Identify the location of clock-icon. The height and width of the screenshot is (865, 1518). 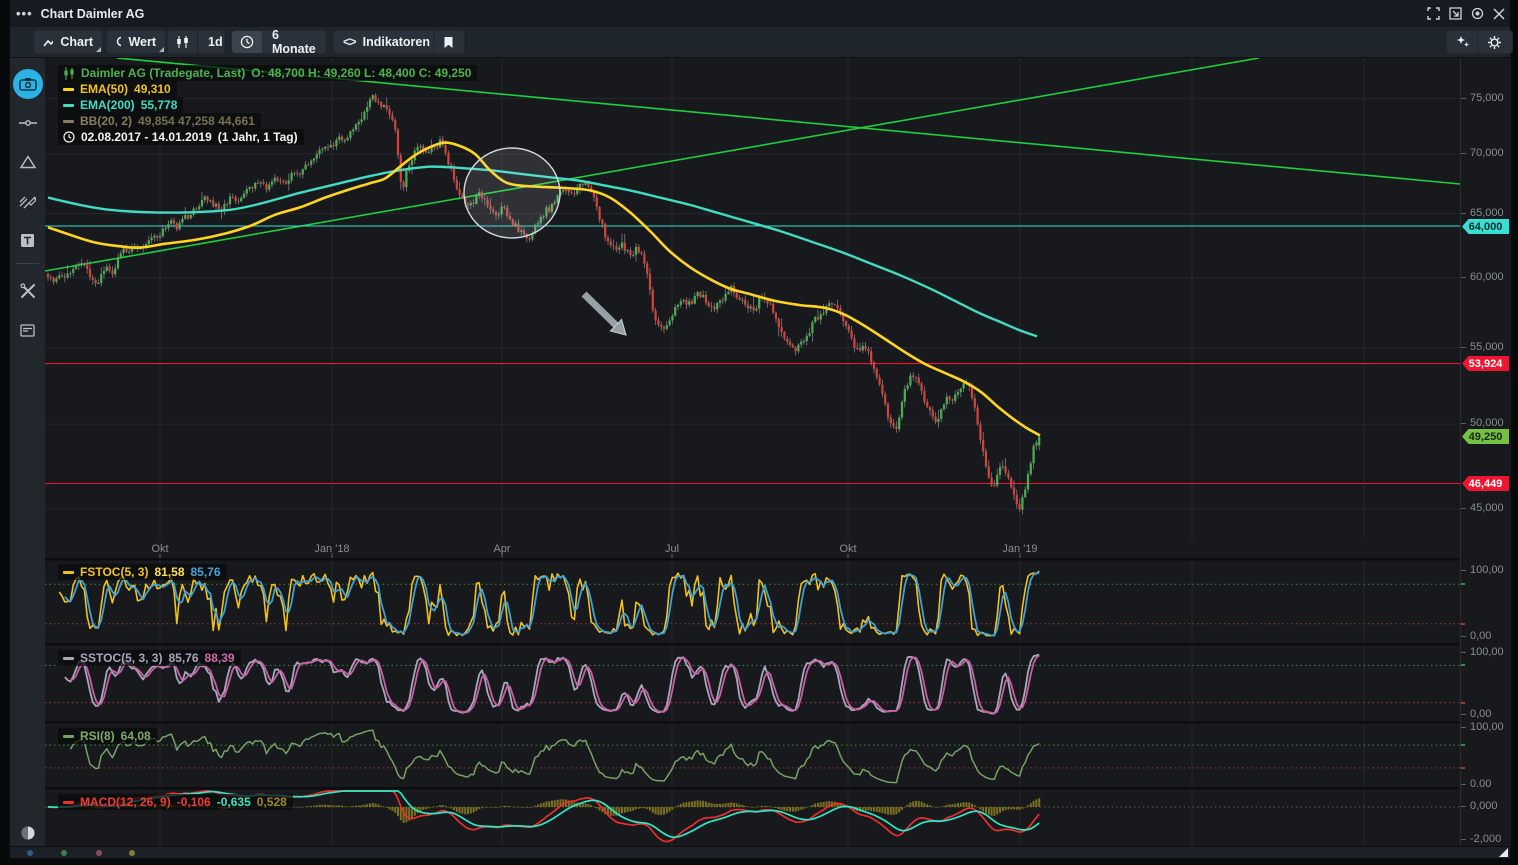
(247, 42).